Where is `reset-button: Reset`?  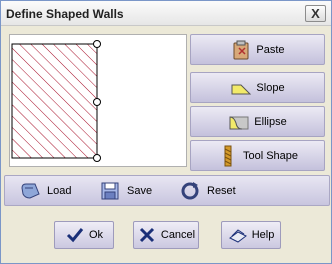
reset-button: Reset is located at coordinates (207, 191).